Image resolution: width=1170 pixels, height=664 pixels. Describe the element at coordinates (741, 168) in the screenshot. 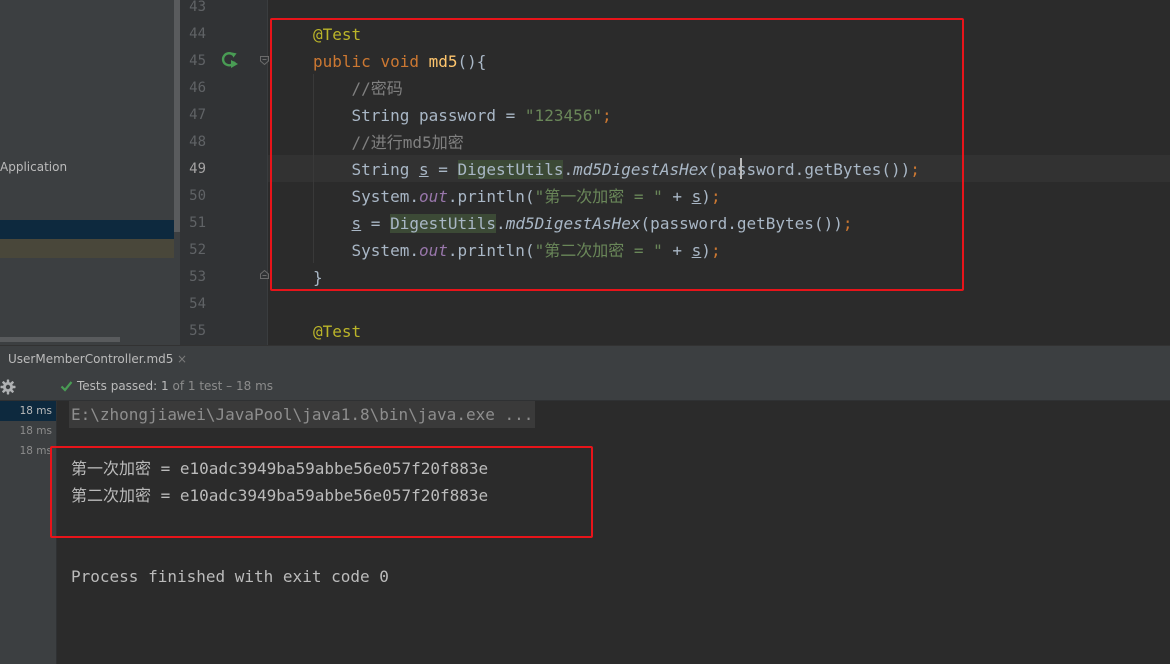

I see `text-caret` at that location.